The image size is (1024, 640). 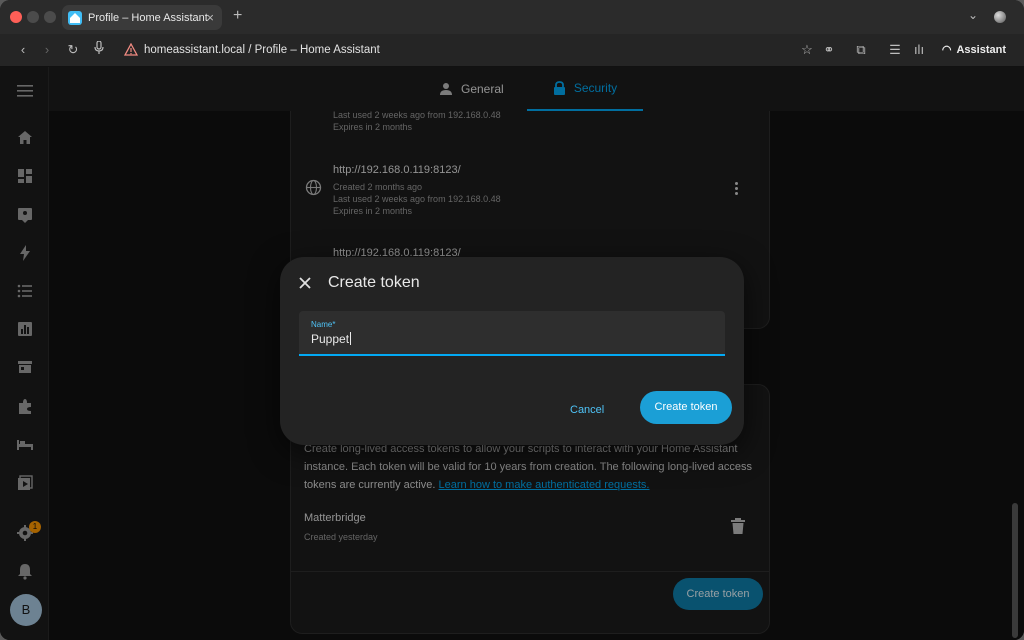 I want to click on minimize-window-button, so click(x=33, y=17).